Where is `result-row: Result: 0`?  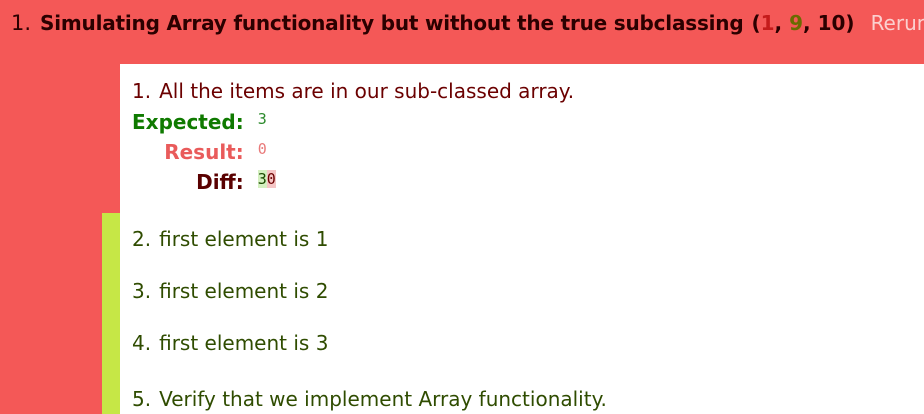 result-row: Result: 0 is located at coordinates (204, 152).